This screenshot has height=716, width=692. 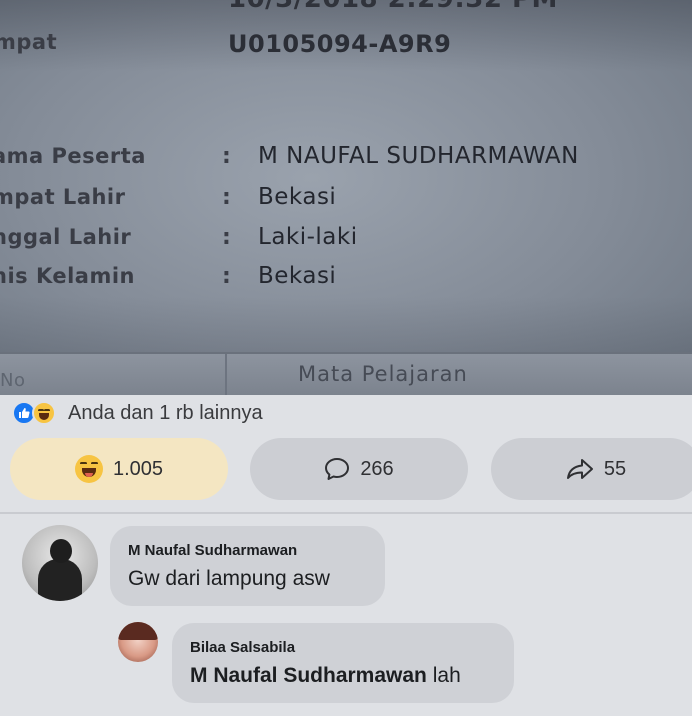 I want to click on doc-field-label: nggal Lahir, so click(x=66, y=237).